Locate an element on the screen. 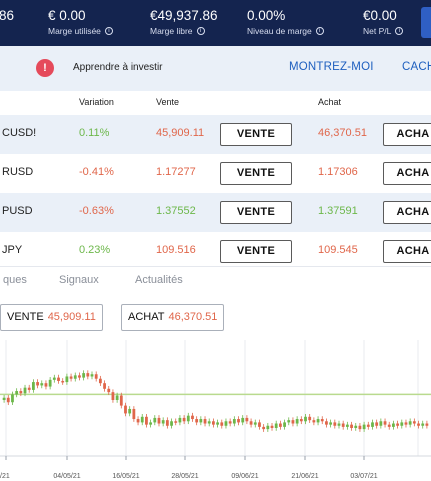 Image resolution: width=431 pixels, height=481 pixels. deposit-button is located at coordinates (426, 22).